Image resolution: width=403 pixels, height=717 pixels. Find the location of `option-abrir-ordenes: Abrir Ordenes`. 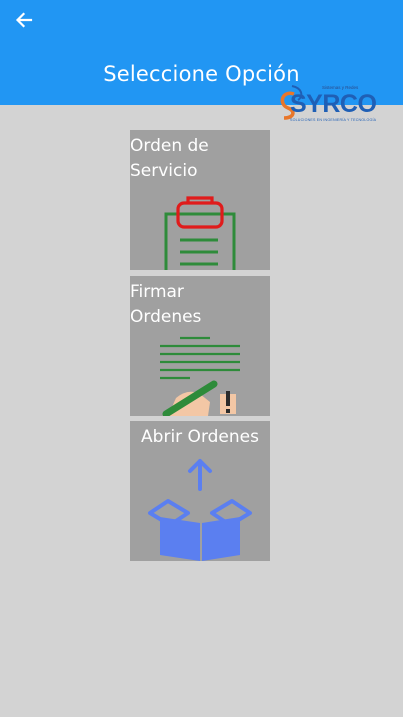

option-abrir-ordenes: Abrir Ordenes is located at coordinates (200, 491).